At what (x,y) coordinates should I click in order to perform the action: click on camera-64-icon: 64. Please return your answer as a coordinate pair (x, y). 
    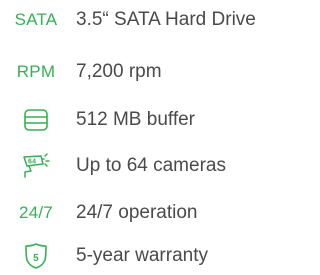
    Looking at the image, I should click on (36, 166).